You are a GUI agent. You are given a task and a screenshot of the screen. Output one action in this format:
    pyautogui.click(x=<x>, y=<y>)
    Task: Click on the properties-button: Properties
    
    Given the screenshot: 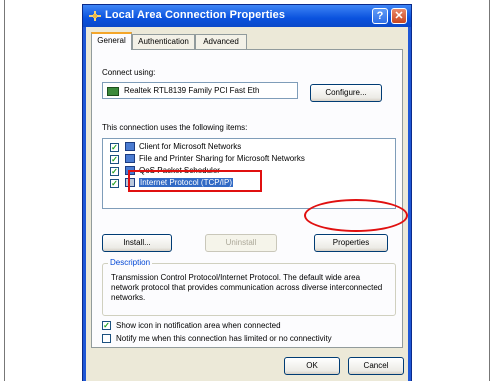 What is the action you would take?
    pyautogui.click(x=351, y=243)
    